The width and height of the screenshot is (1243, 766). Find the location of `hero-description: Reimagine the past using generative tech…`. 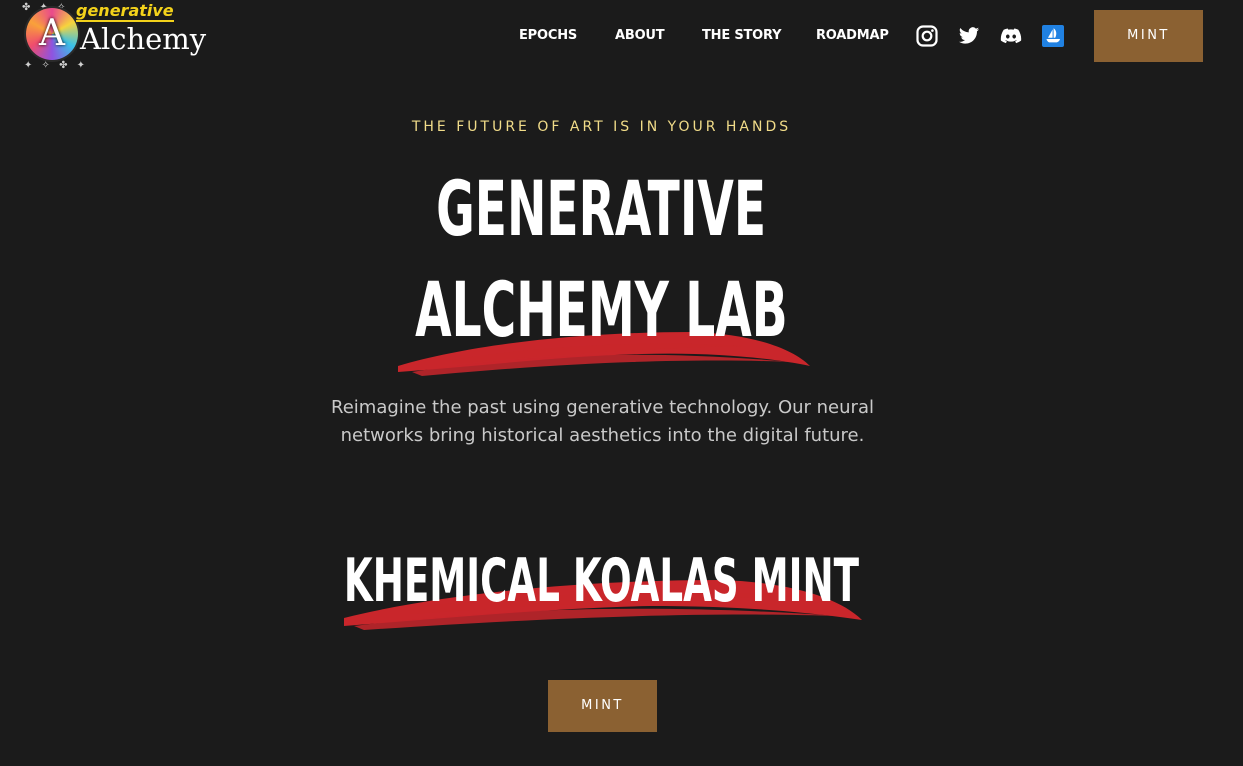

hero-description: Reimagine the past using generative tech… is located at coordinates (602, 421).